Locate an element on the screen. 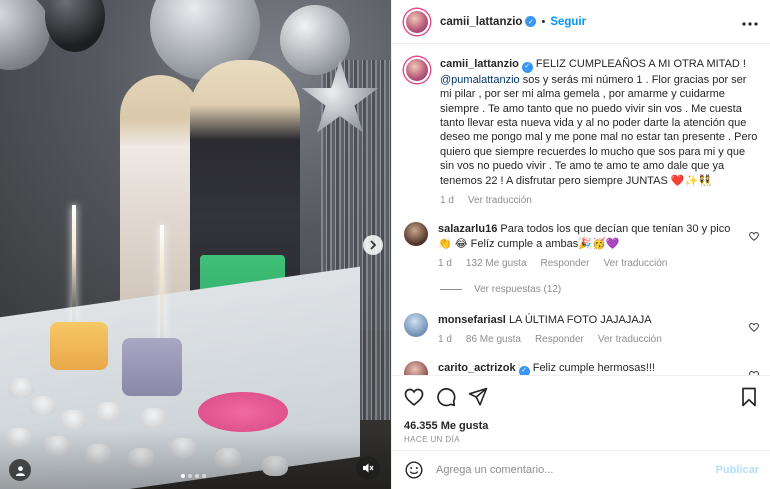  post-time: HACE UN DÍA is located at coordinates (581, 439).